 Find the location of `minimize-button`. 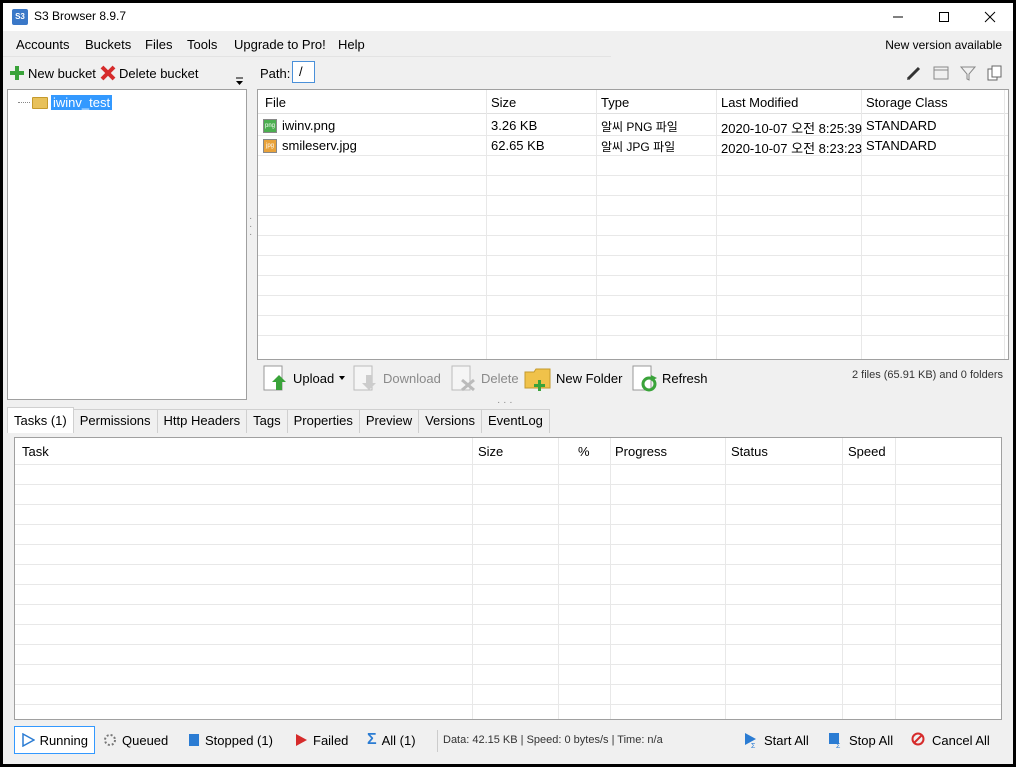

minimize-button is located at coordinates (898, 17).